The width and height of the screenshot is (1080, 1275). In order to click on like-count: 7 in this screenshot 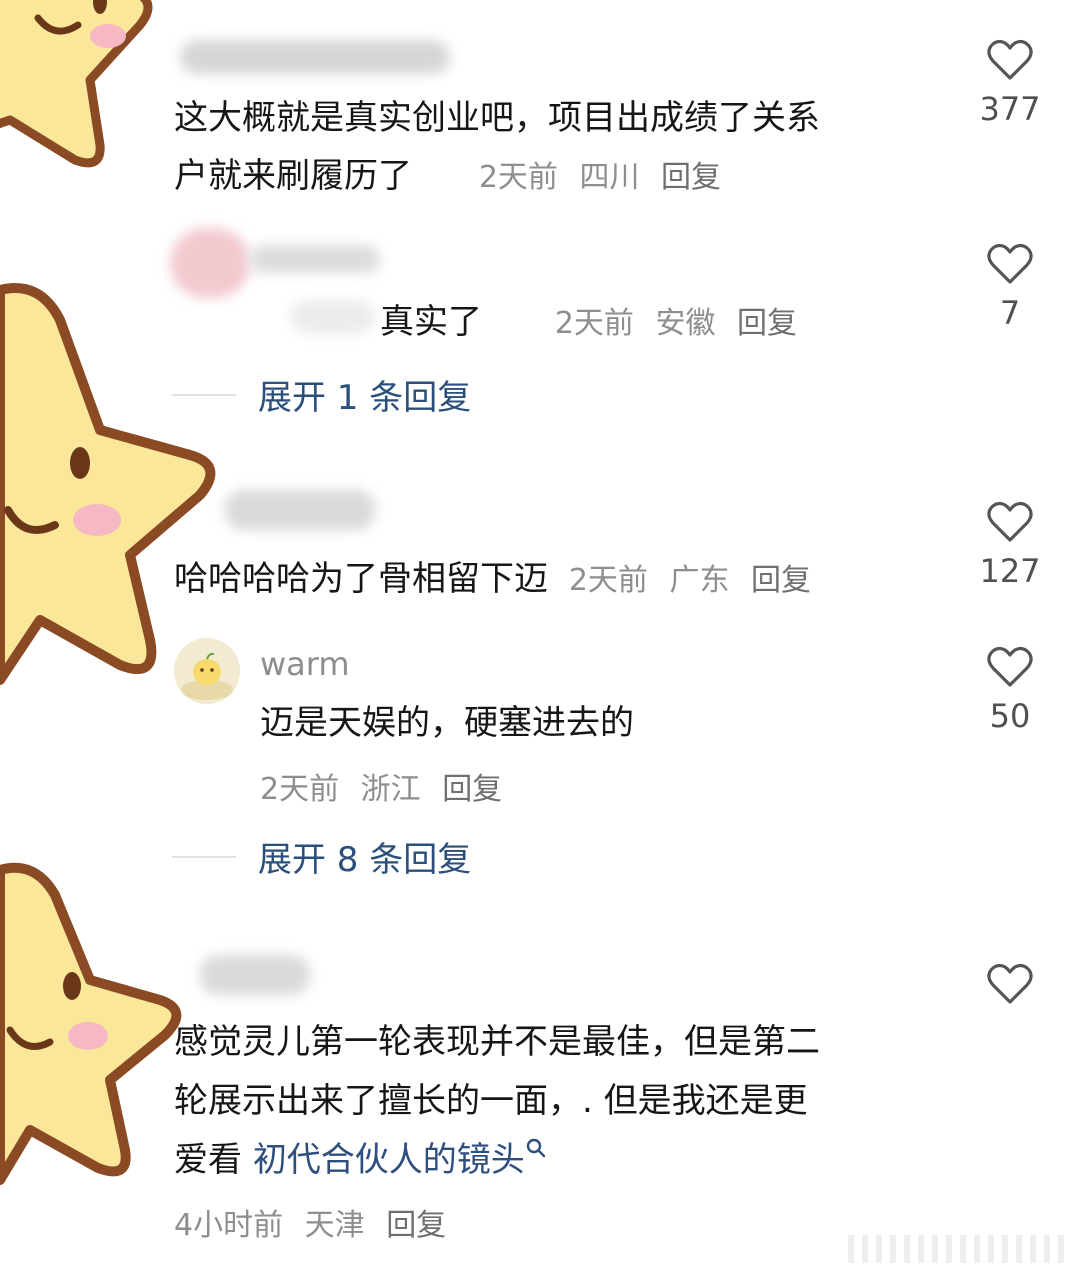, I will do `click(1010, 313)`.